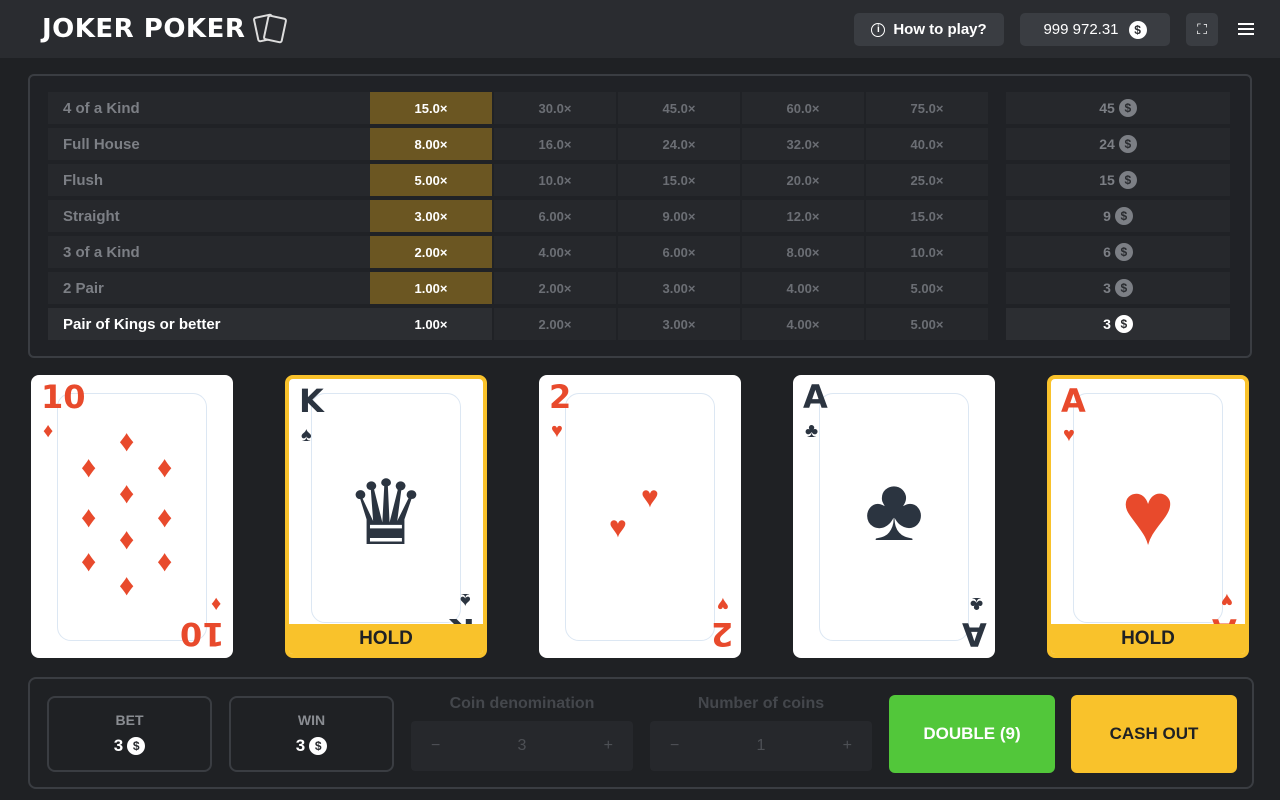 This screenshot has height=800, width=1280. Describe the element at coordinates (1118, 216) in the screenshot. I see `payout-coins-cell: 9 $` at that location.